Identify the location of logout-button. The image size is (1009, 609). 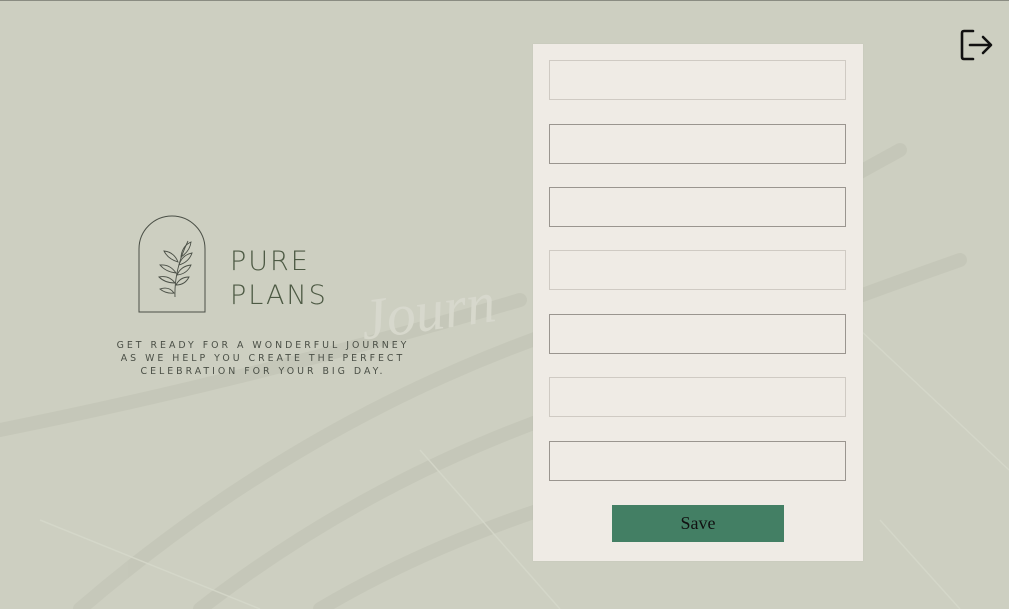
(977, 45).